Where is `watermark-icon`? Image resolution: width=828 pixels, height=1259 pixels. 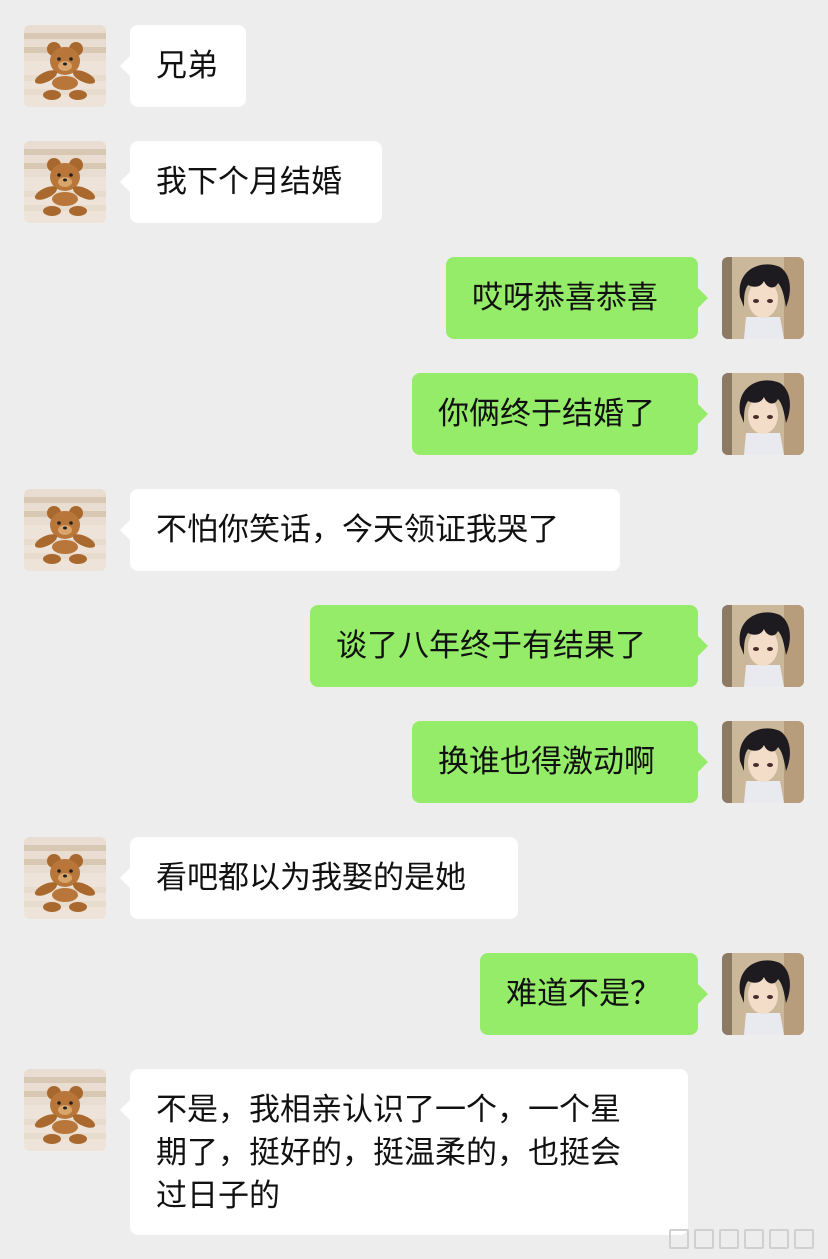
watermark-icon is located at coordinates (741, 1239).